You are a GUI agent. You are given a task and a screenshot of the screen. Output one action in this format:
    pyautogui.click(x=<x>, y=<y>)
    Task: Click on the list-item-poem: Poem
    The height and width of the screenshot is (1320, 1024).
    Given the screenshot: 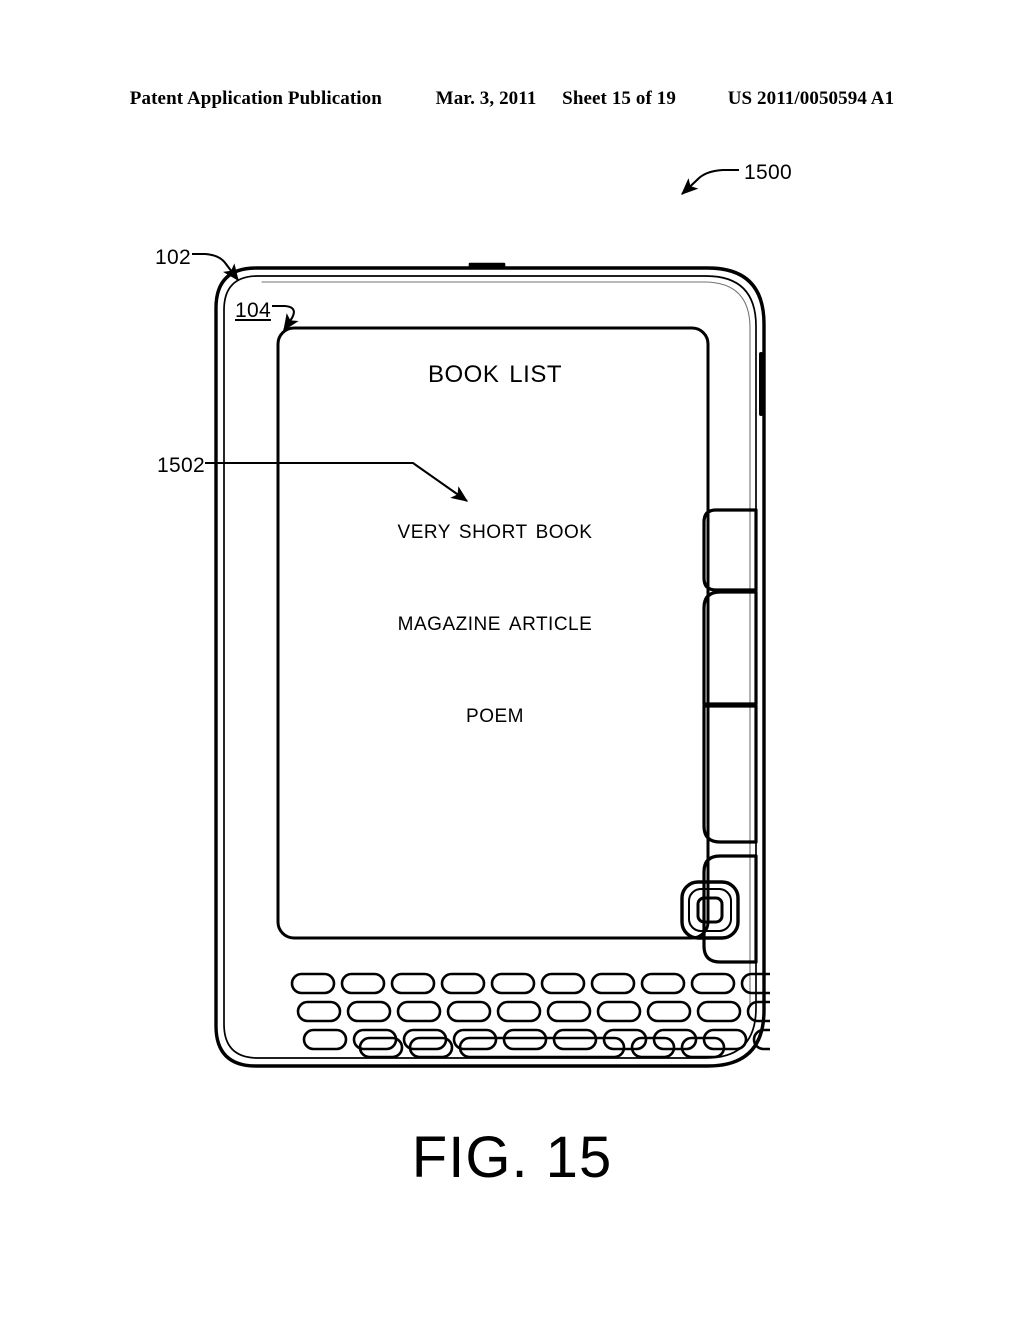 What is the action you would take?
    pyautogui.click(x=495, y=713)
    